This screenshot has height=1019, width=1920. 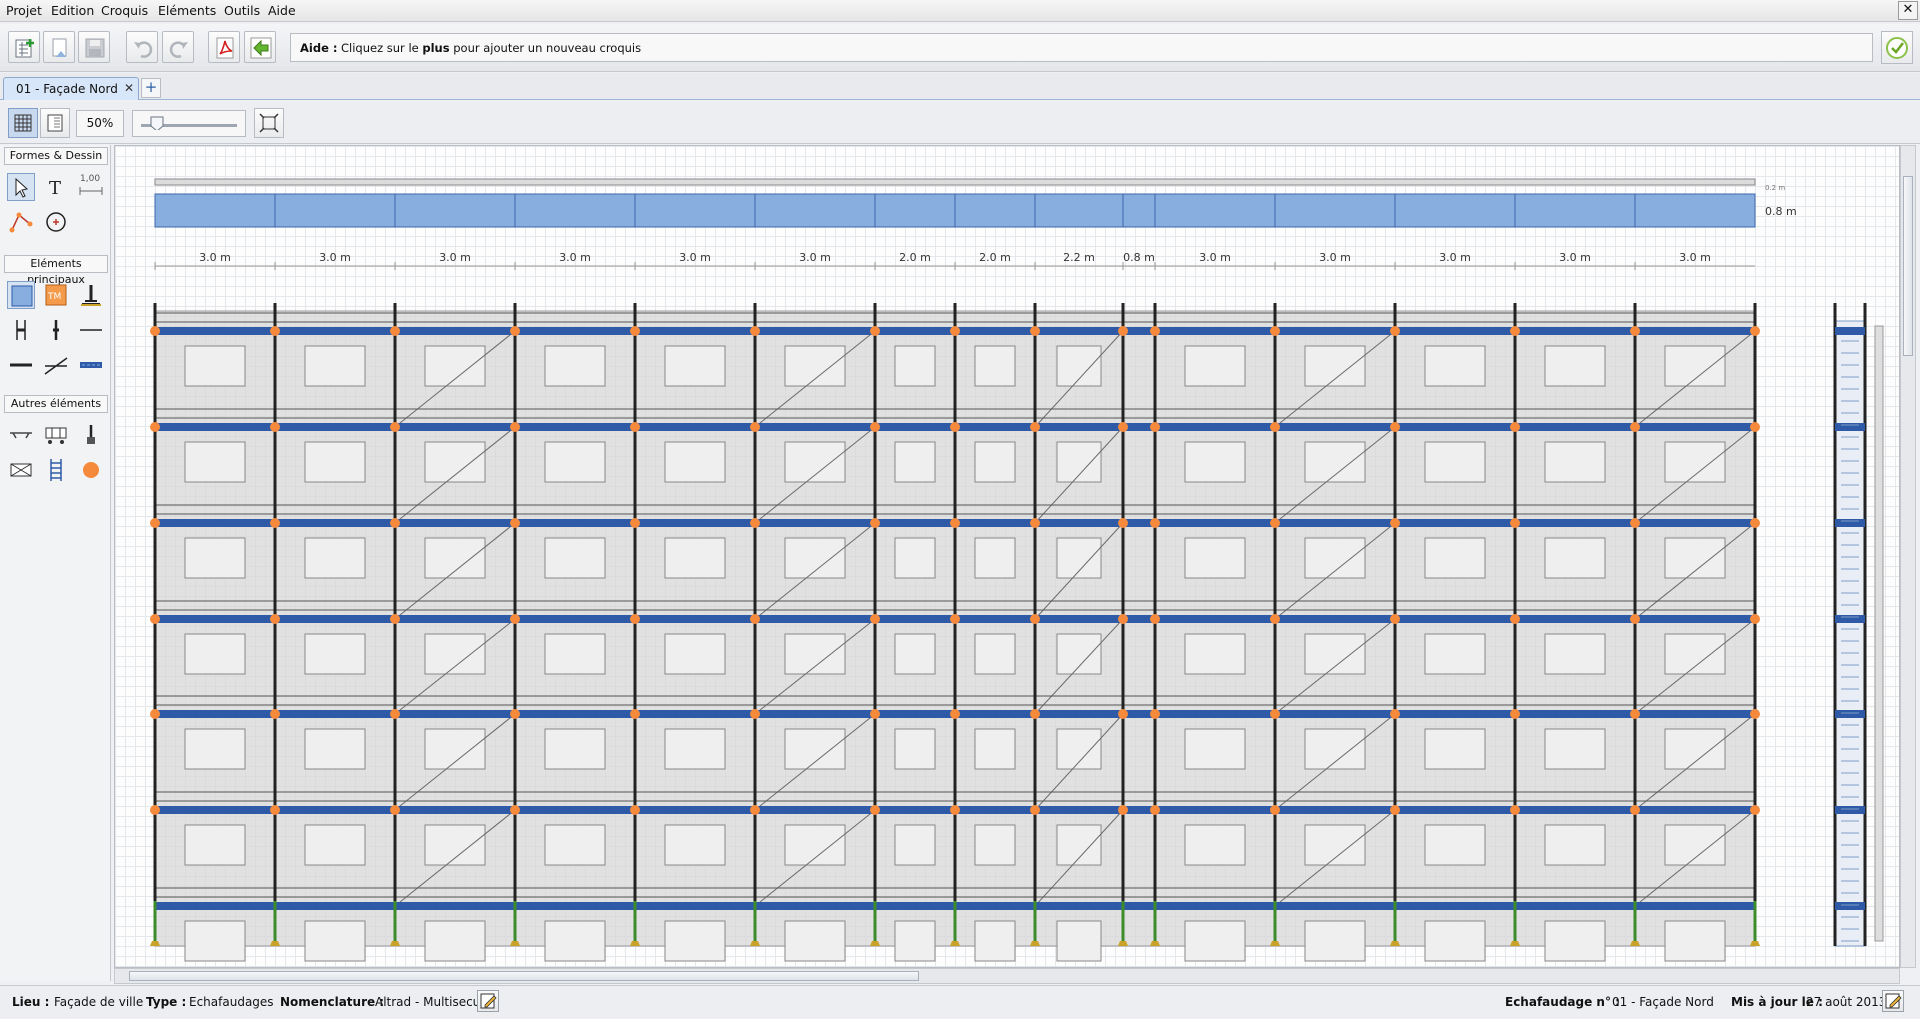 I want to click on text-tool: T, so click(x=56, y=187).